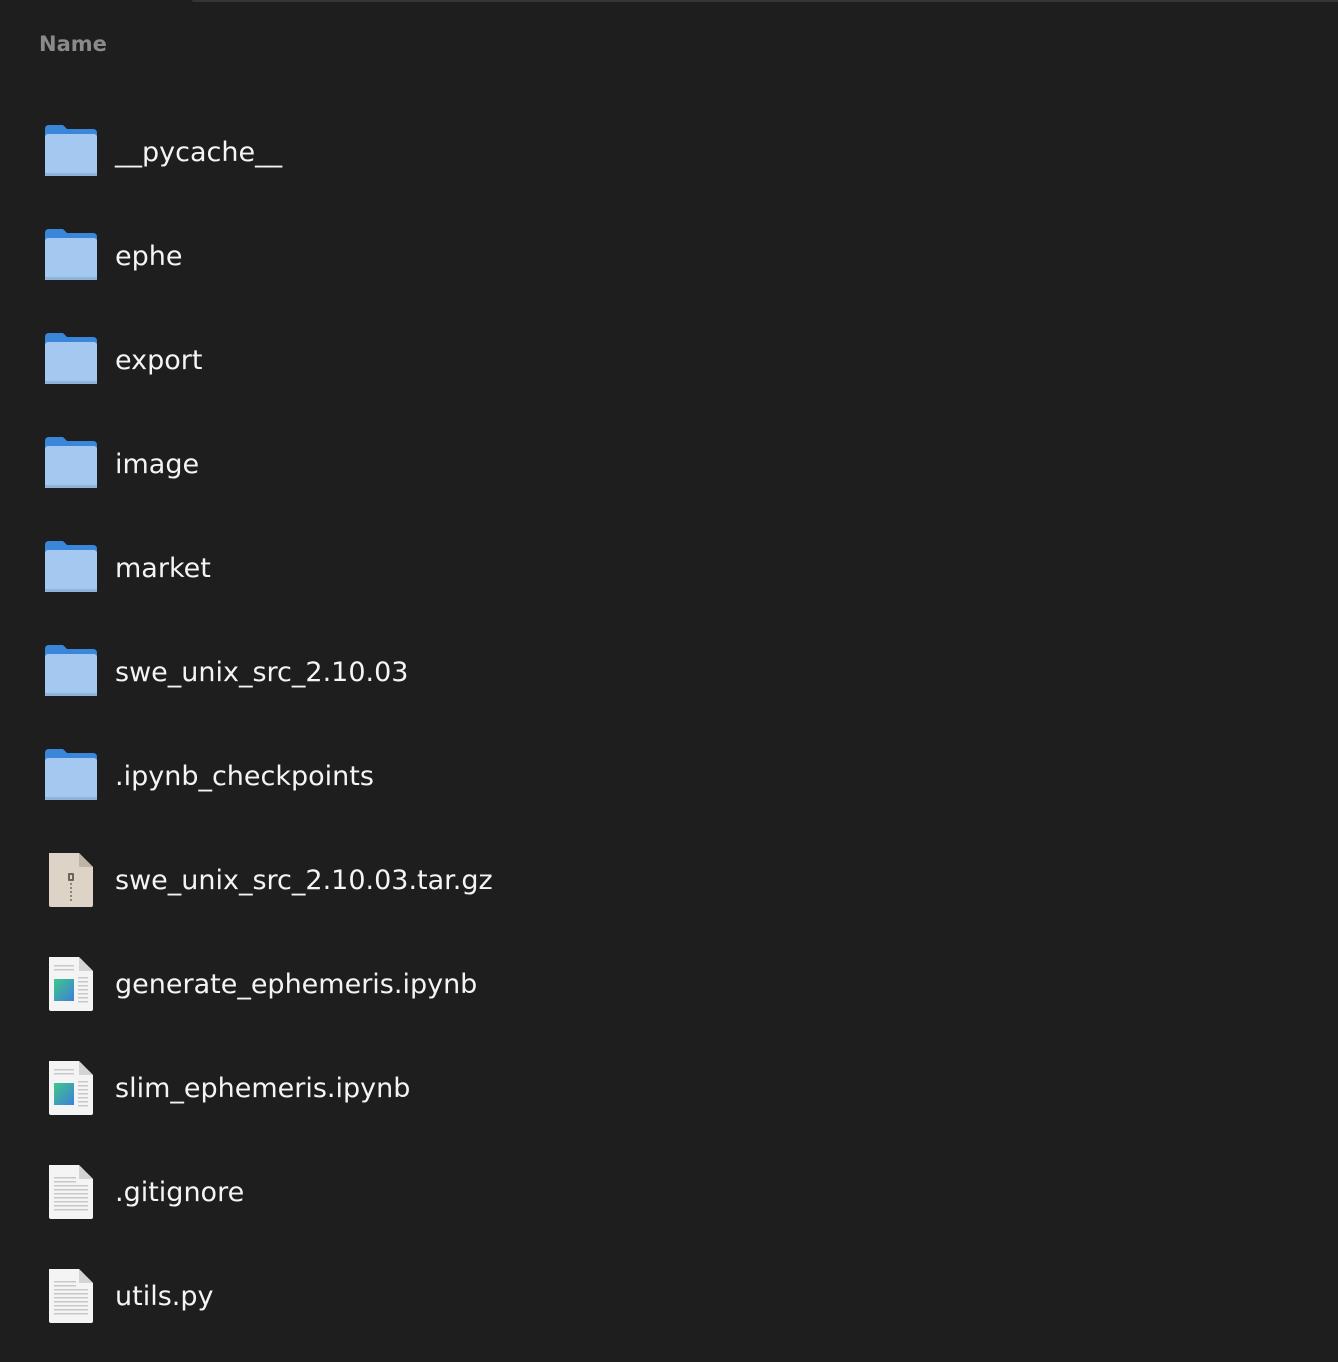 The image size is (1338, 1362). What do you see at coordinates (669, 672) in the screenshot?
I see `file-row: swe_unix_src_2.10.03` at bounding box center [669, 672].